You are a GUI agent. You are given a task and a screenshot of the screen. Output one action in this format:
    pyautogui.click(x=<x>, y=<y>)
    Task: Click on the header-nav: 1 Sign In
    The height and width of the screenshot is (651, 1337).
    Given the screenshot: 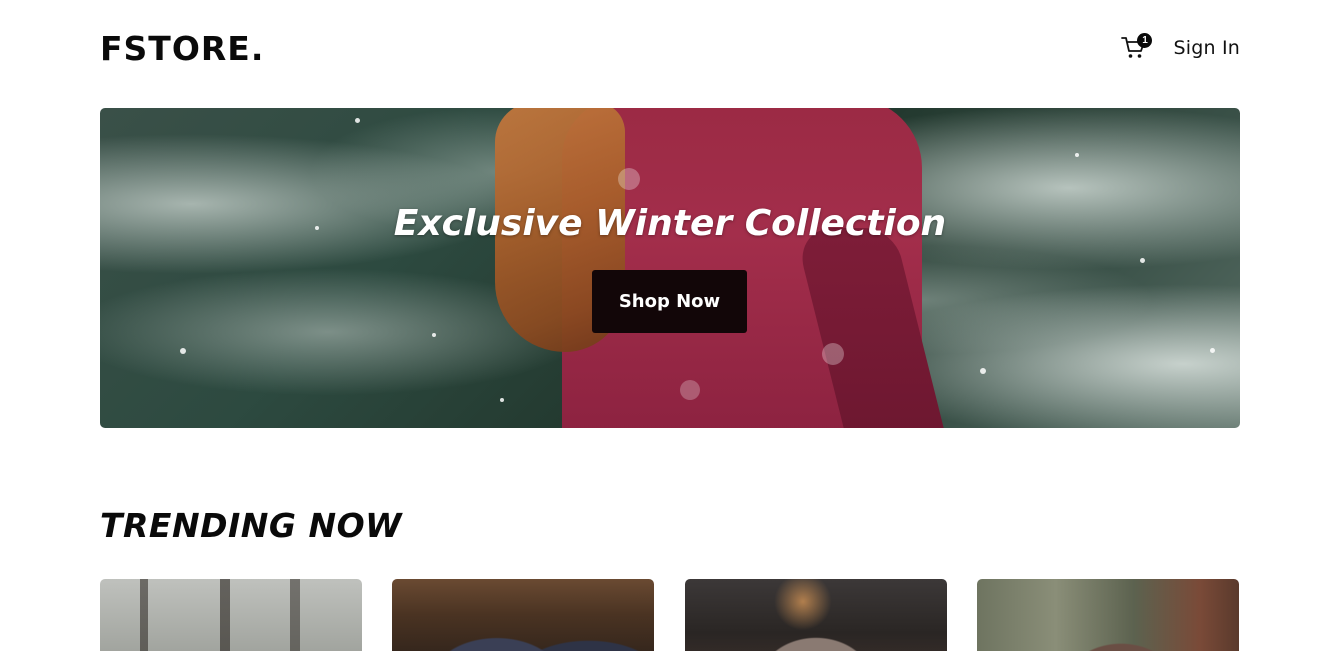 What is the action you would take?
    pyautogui.click(x=1180, y=48)
    